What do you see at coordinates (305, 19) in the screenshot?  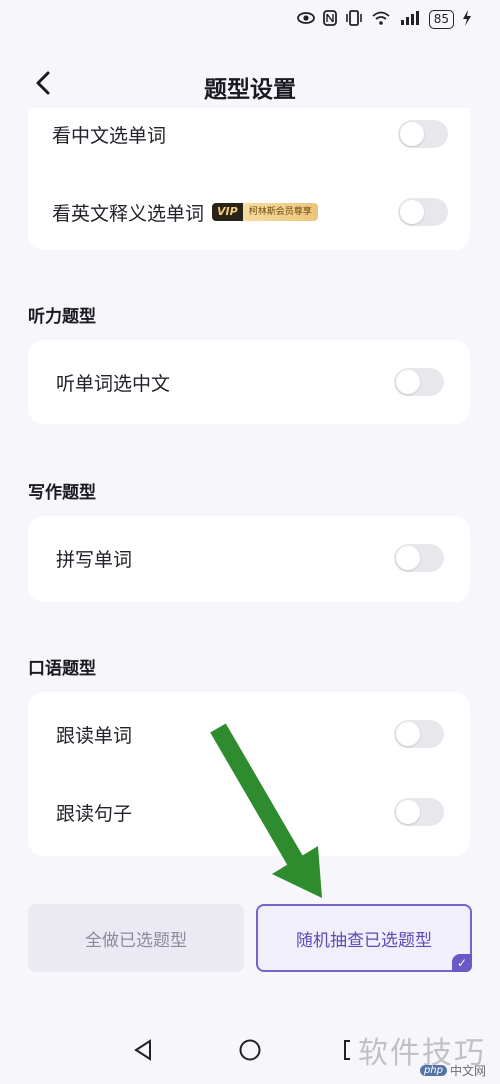 I see `eye-icon` at bounding box center [305, 19].